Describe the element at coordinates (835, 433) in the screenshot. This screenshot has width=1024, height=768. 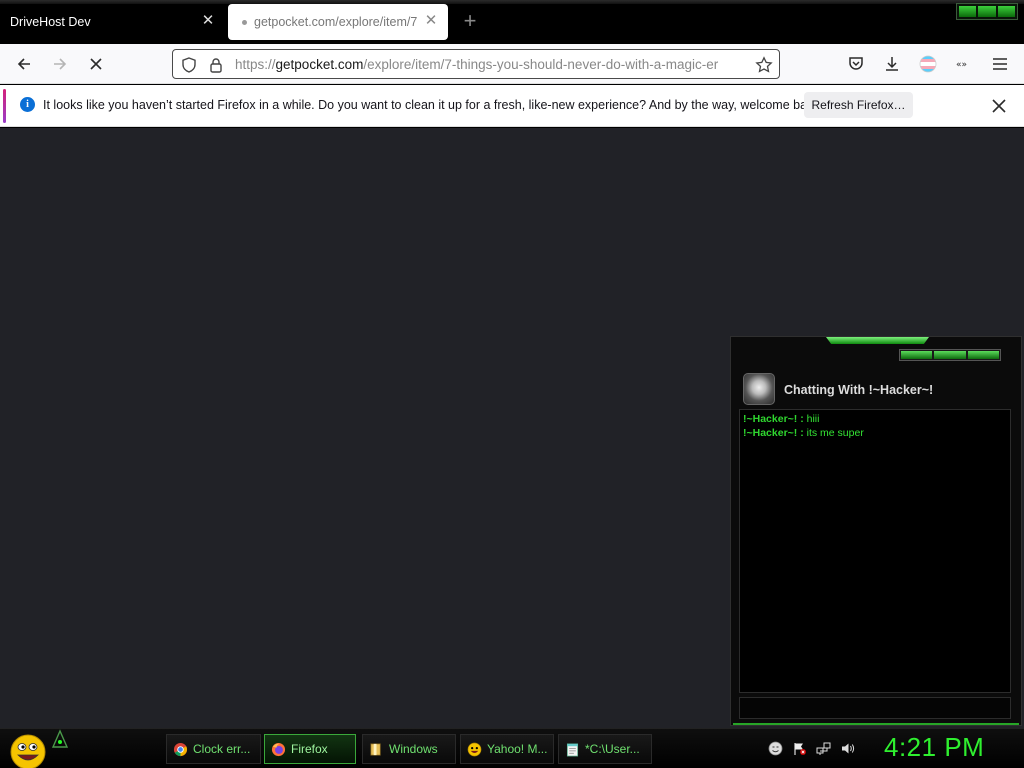
I see `message-text: its me super` at that location.